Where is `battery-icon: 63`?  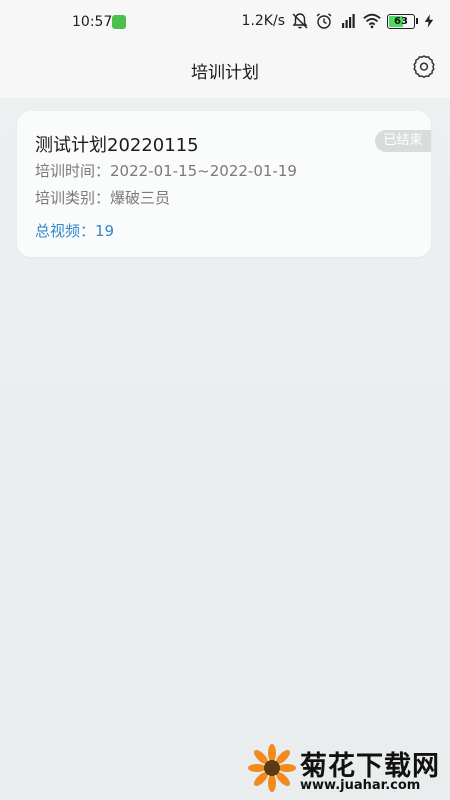
battery-icon: 63 is located at coordinates (401, 21).